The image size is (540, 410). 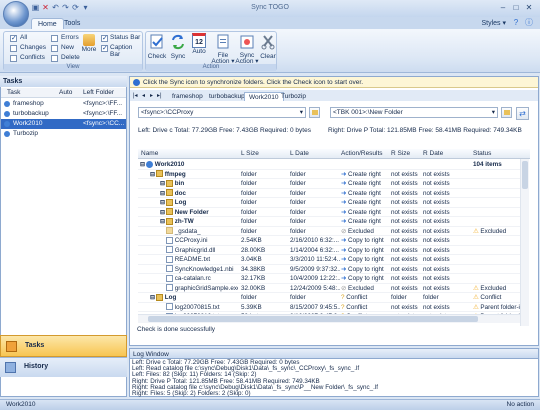 I want to click on conflicts-label: Conflicts, so click(x=32, y=57).